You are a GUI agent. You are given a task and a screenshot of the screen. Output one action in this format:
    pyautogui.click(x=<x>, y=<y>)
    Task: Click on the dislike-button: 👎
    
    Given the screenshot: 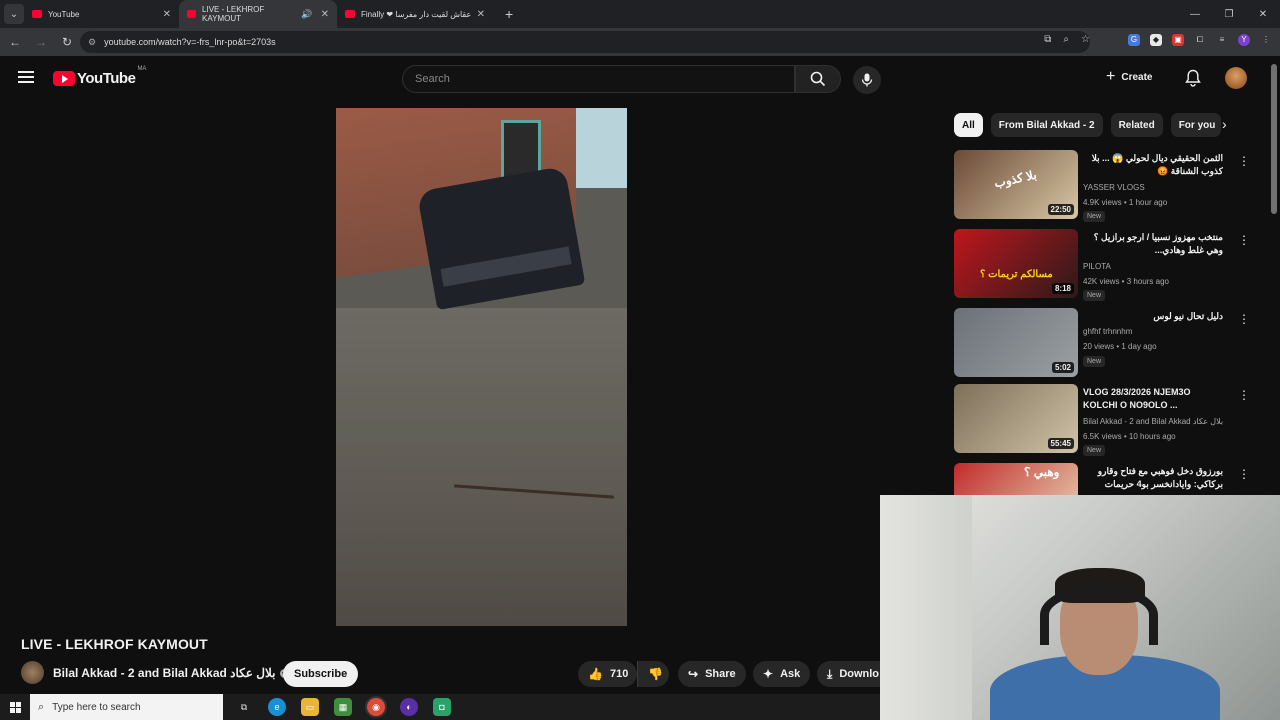 What is the action you would take?
    pyautogui.click(x=653, y=674)
    